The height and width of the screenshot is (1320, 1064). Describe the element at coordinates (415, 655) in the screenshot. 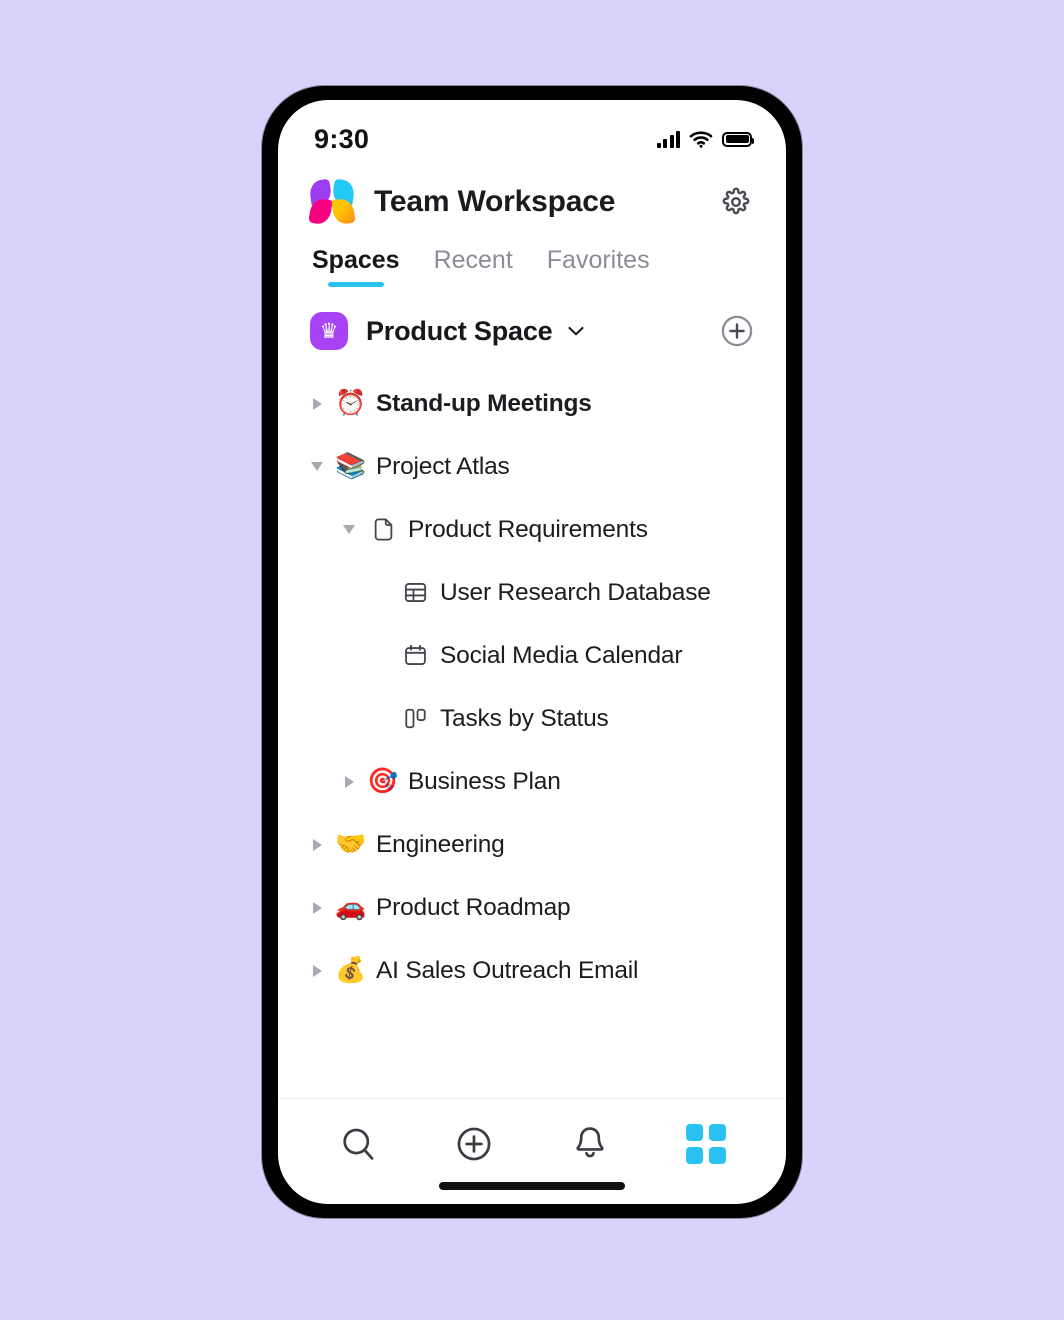

I see `calendar-icon` at that location.